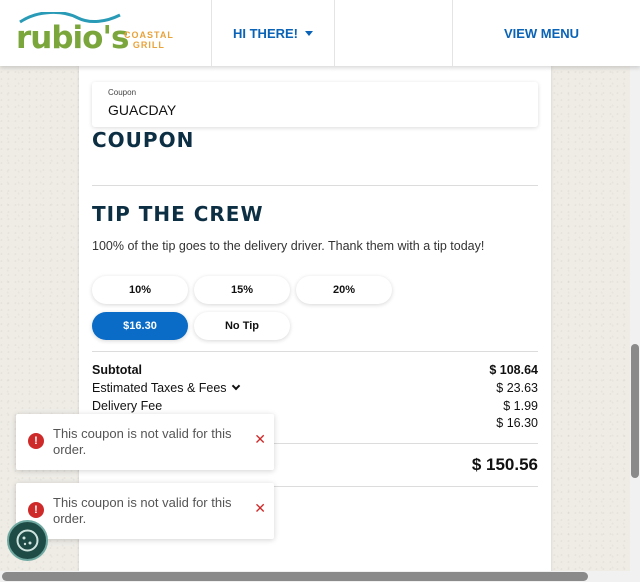  What do you see at coordinates (344, 290) in the screenshot?
I see `tip-option-20: 20%` at bounding box center [344, 290].